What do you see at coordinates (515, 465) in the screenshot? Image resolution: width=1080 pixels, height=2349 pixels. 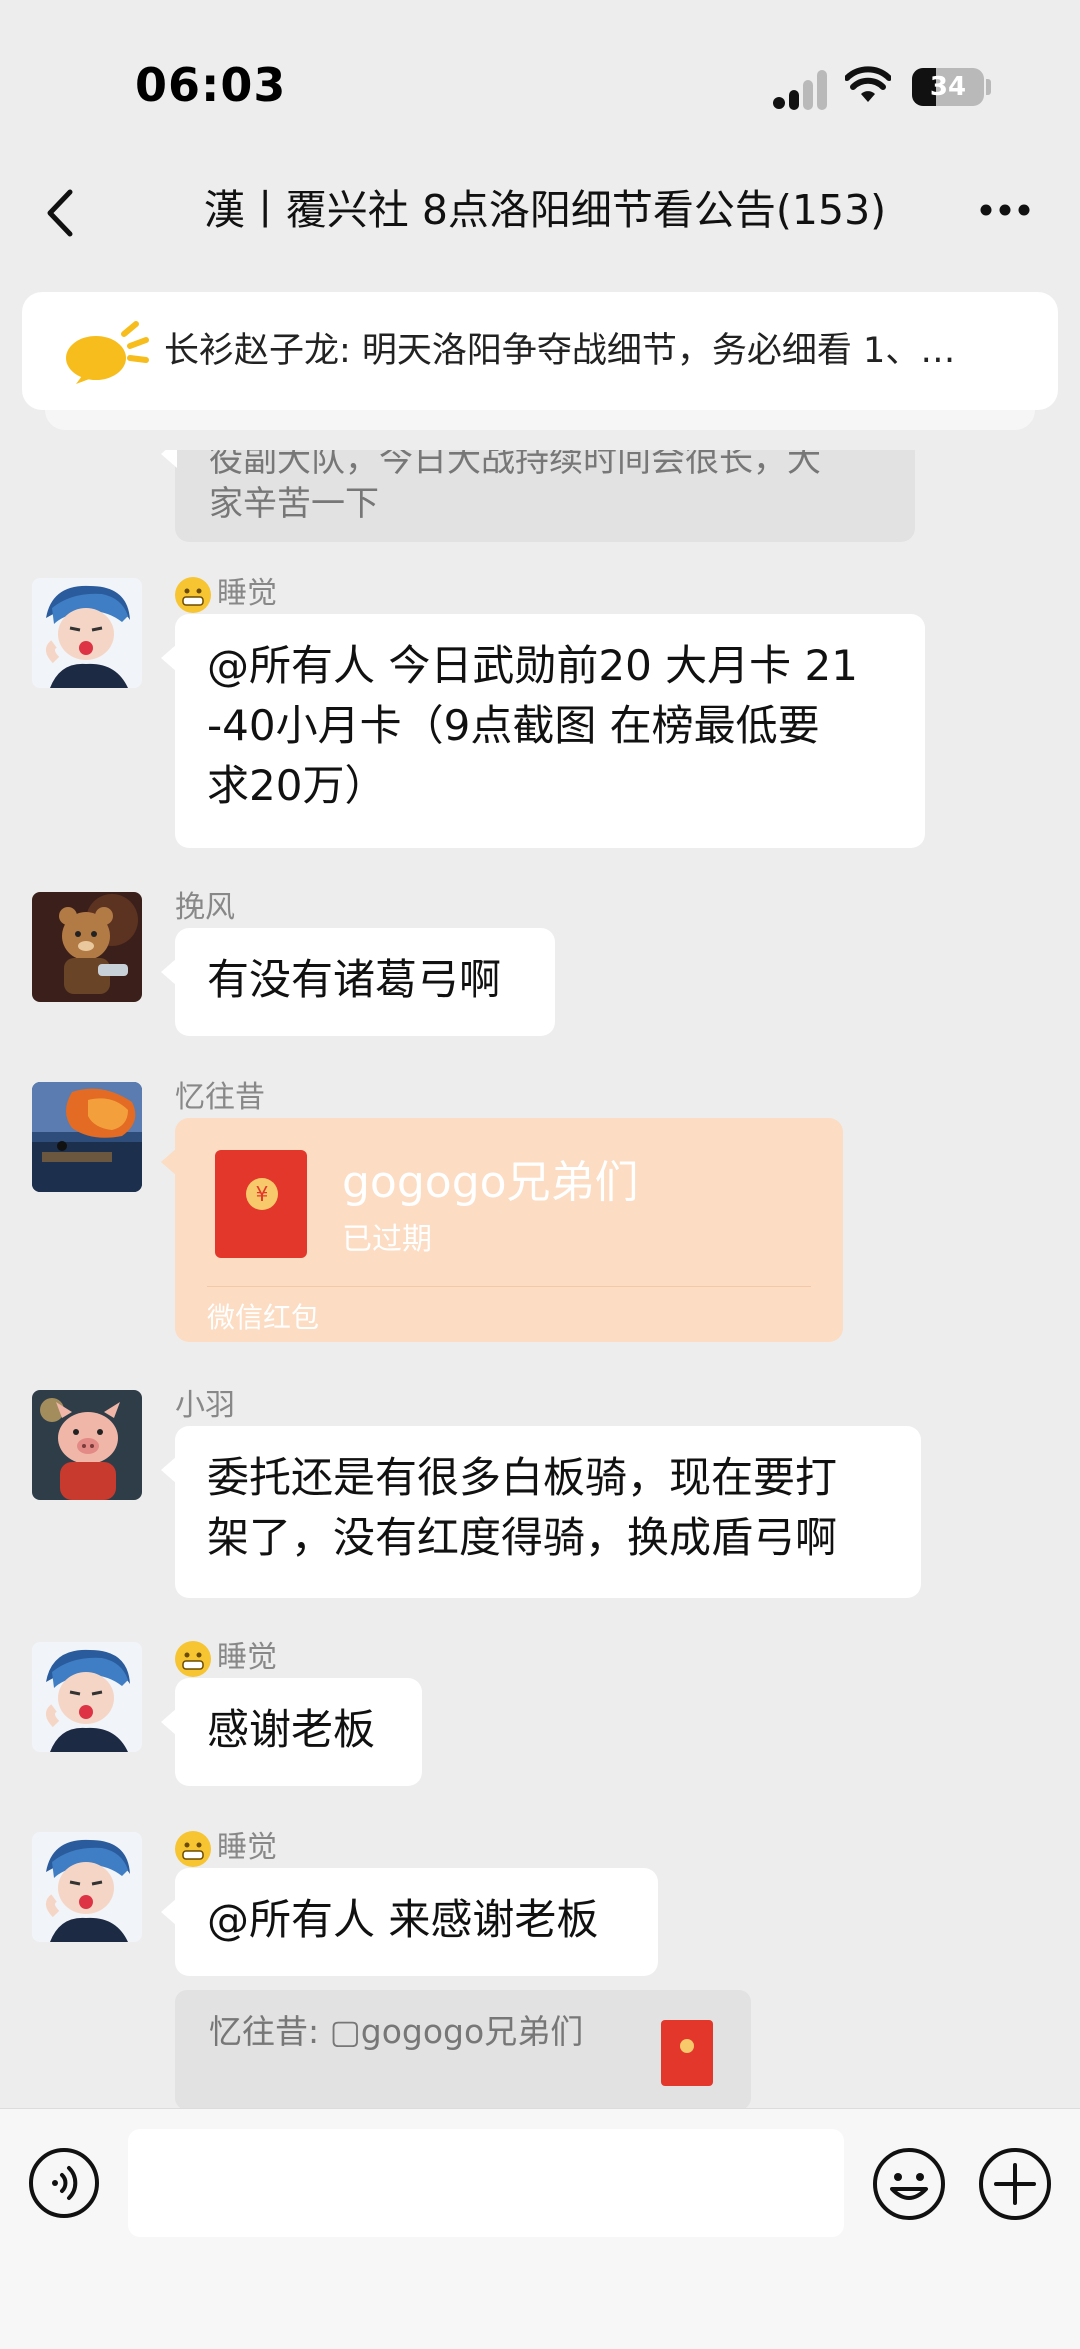 I see `message-text-line: 役副大队，今日大战持续时间会很长，大` at bounding box center [515, 465].